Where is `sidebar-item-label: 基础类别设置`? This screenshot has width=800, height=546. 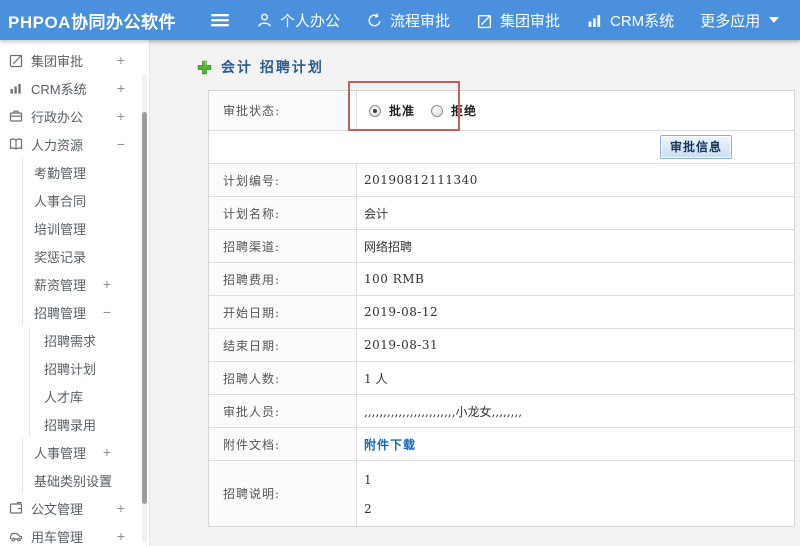 sidebar-item-label: 基础类别设置 is located at coordinates (73, 481).